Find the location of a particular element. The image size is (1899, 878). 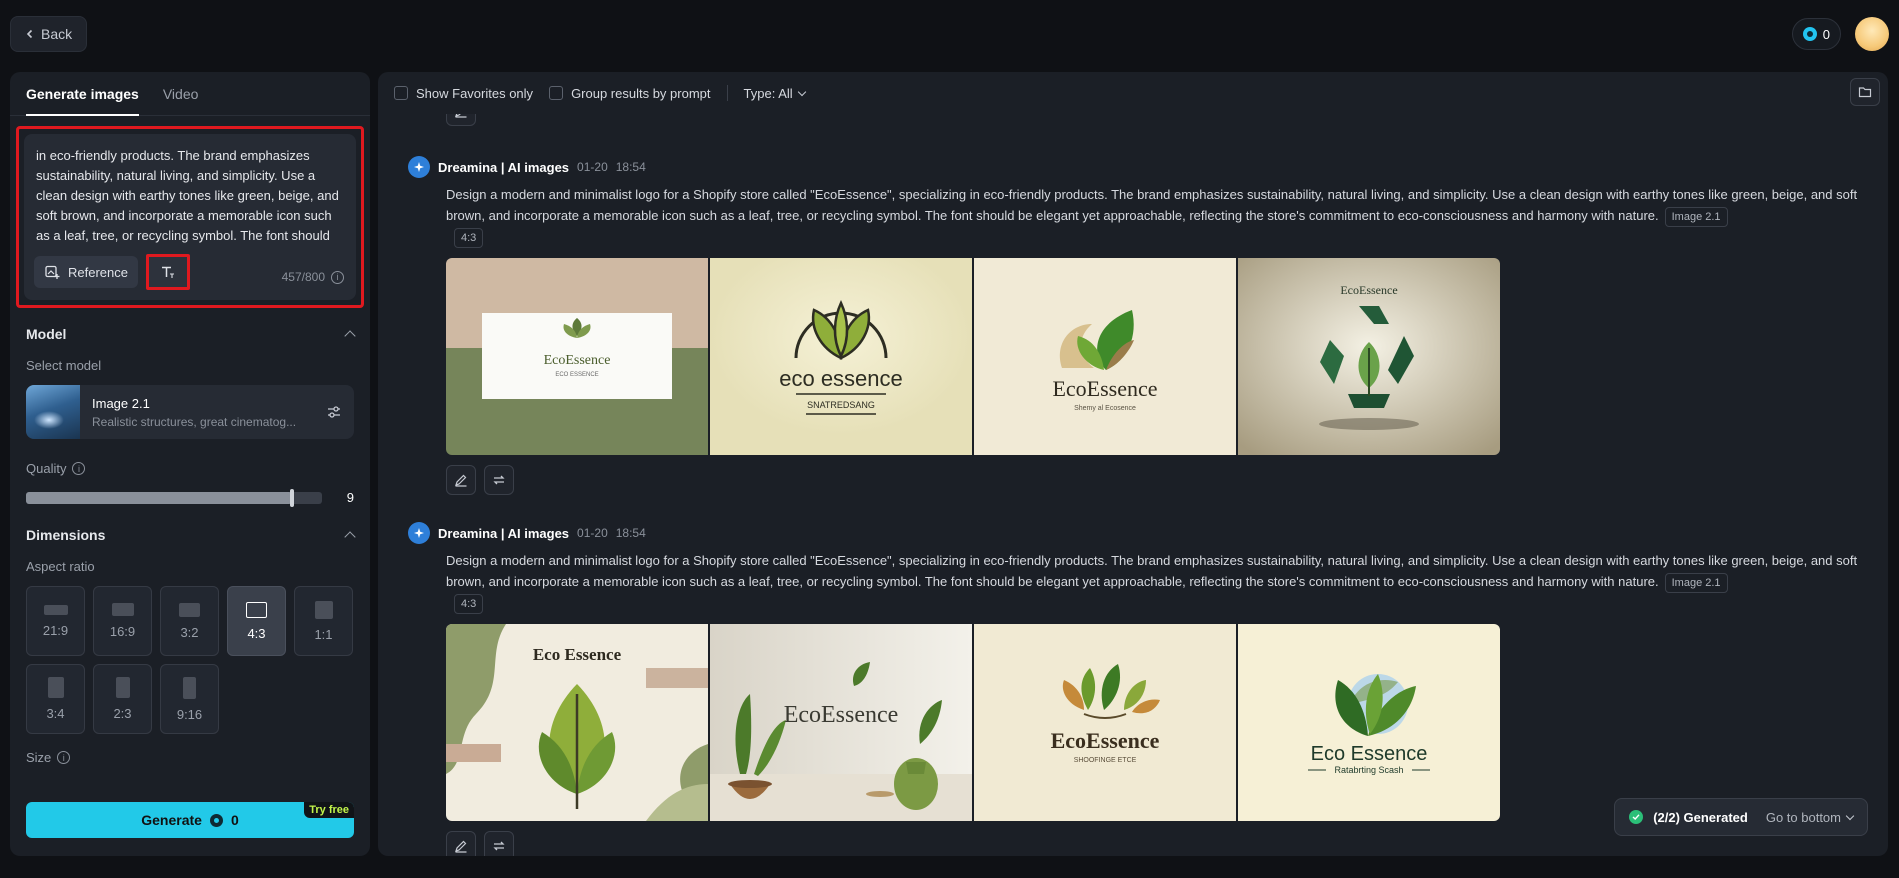

model-tag: Image 2.1 is located at coordinates (1696, 582).